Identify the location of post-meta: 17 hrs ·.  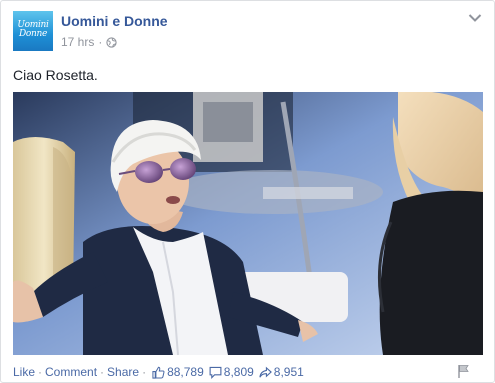
(89, 42).